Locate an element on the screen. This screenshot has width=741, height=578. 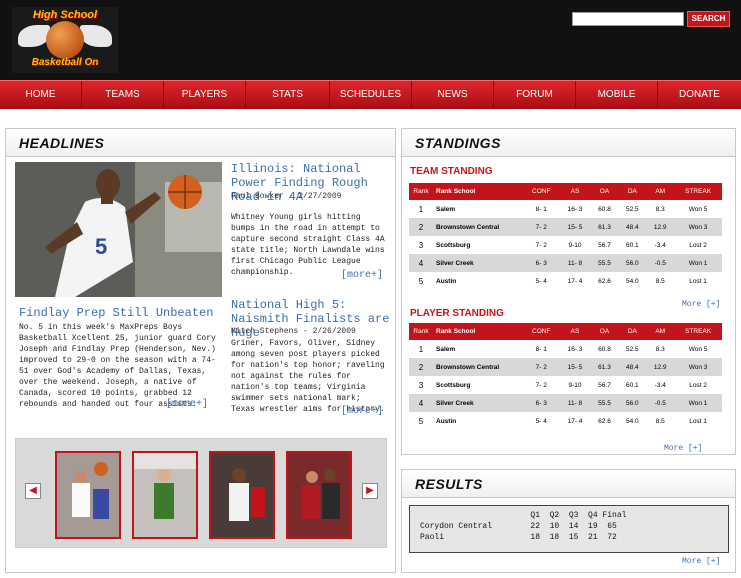
cell: 56.7 is located at coordinates (604, 385).